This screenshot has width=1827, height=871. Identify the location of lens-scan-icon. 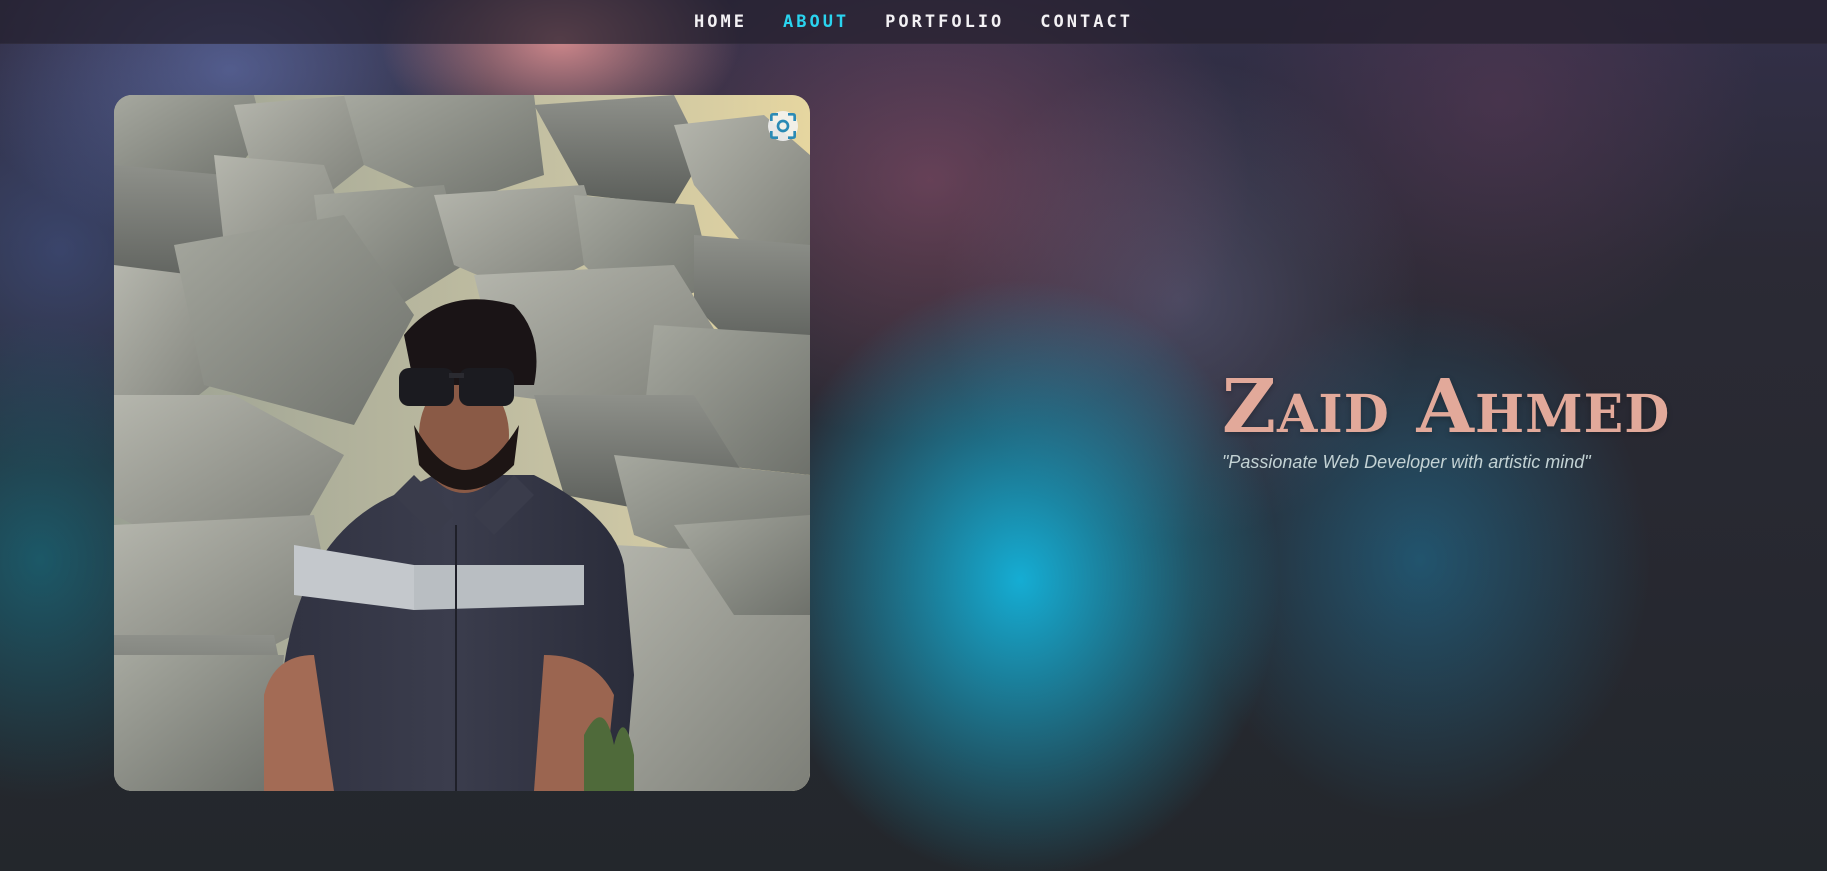
(783, 126).